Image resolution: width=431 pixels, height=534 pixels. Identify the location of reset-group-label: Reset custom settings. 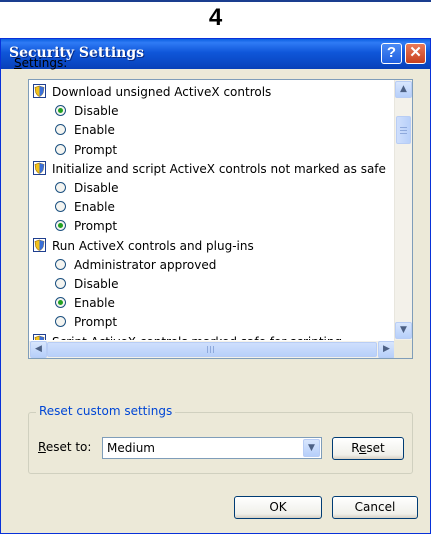
(106, 411).